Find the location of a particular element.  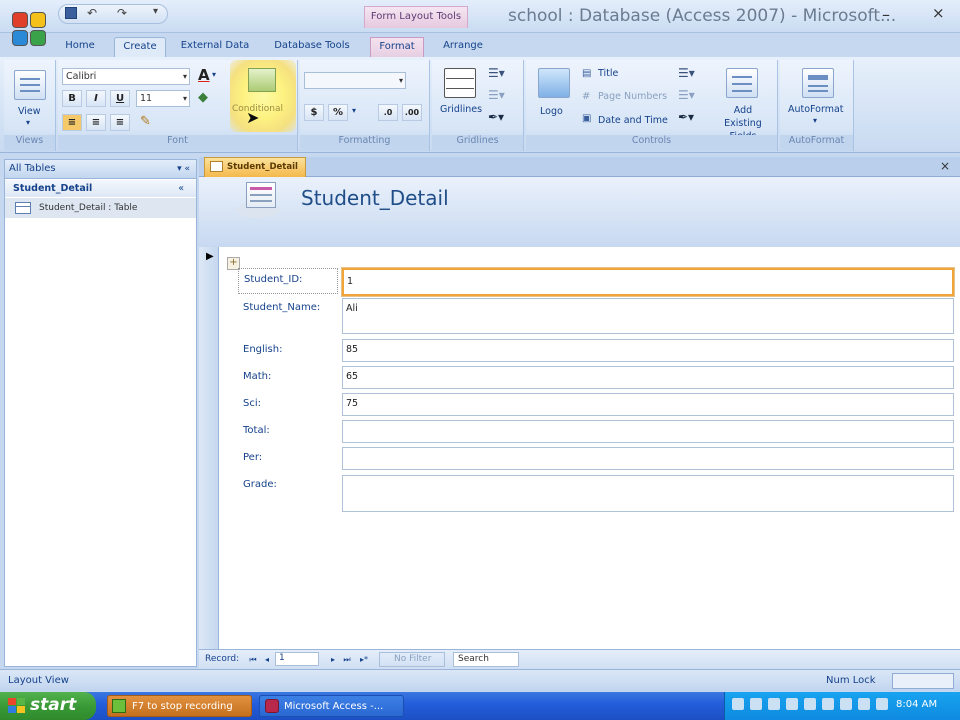

gridline-width-icon: ☰▾ is located at coordinates (496, 73).